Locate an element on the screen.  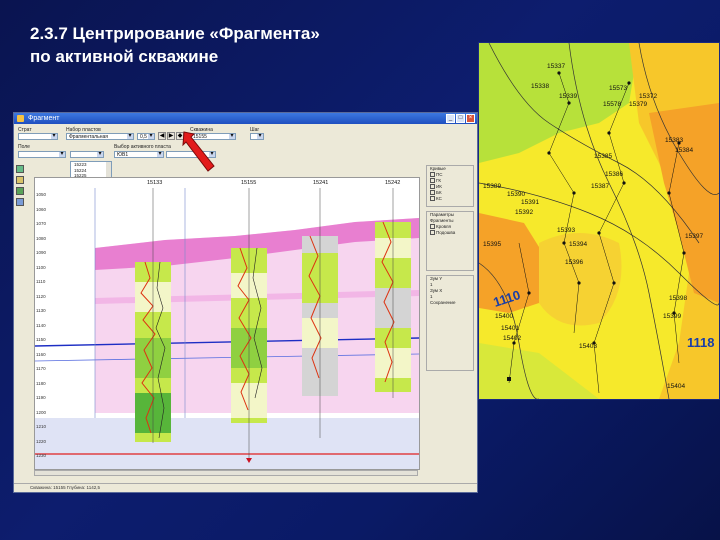
map-well-label: 15384 is located at coordinates (684, 150).